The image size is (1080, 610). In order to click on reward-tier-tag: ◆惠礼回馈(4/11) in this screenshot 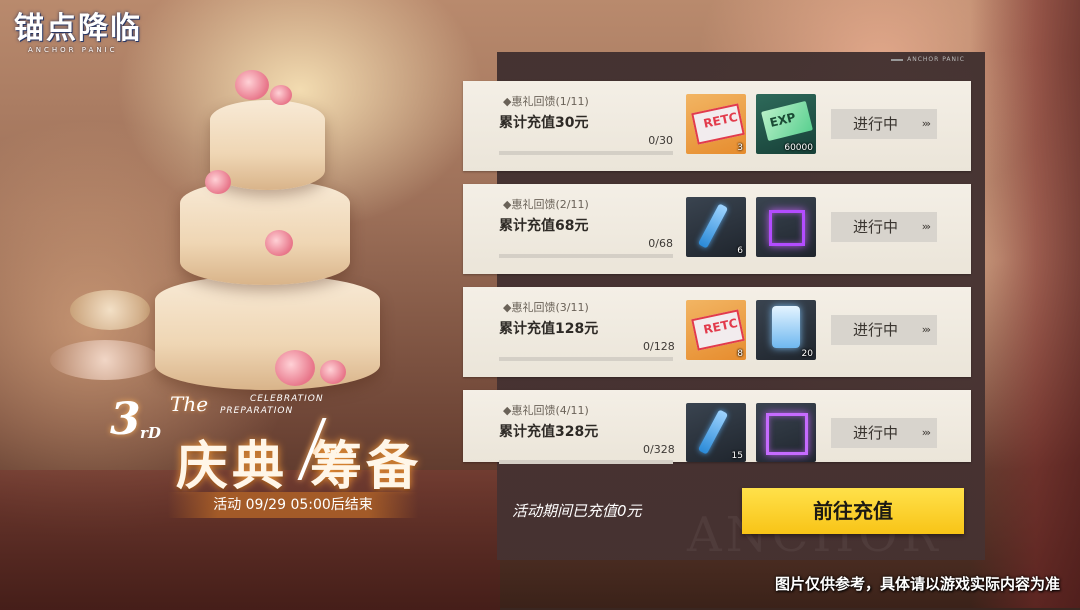, I will do `click(546, 410)`.